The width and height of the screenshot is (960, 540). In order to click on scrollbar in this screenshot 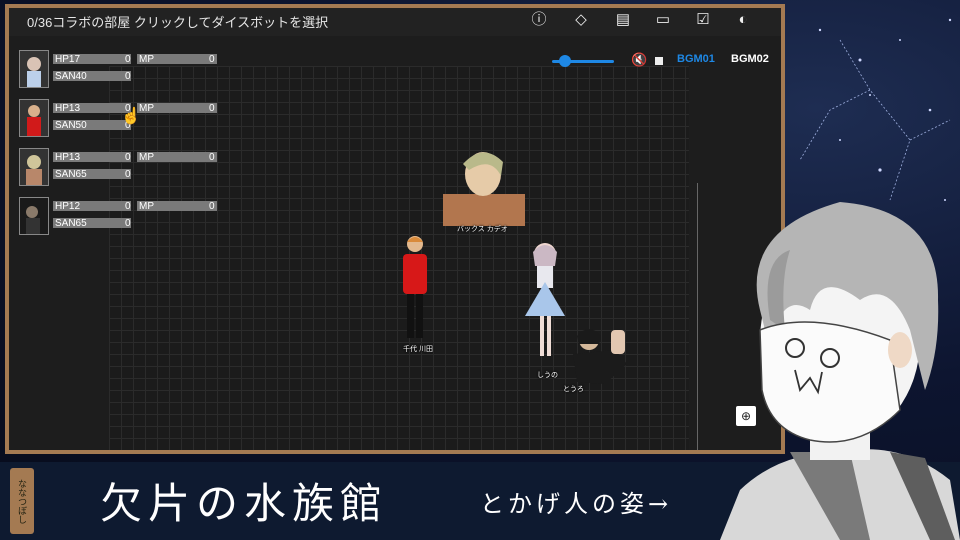, I will do `click(697, 316)`.